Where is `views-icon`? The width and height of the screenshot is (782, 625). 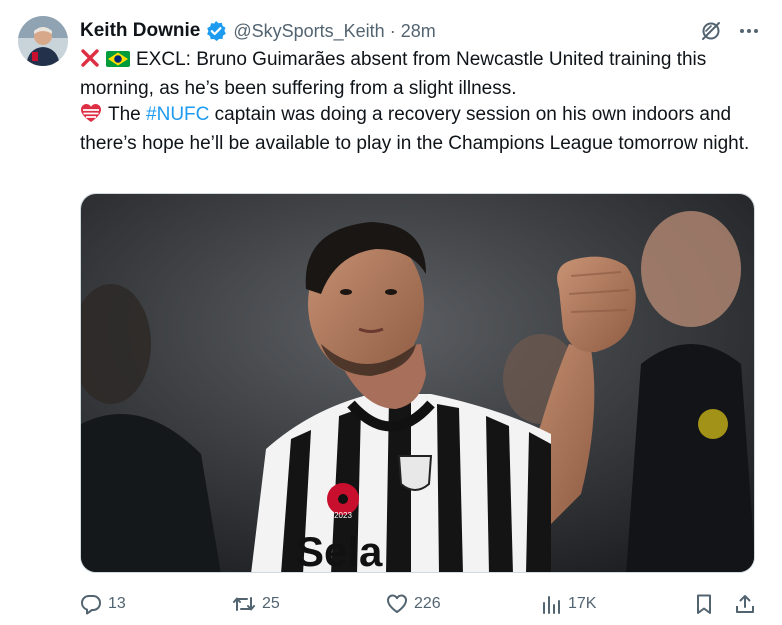
views-icon is located at coordinates (551, 605).